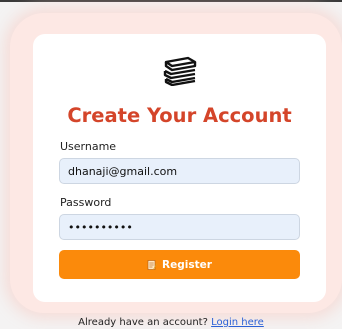 The width and height of the screenshot is (342, 329). What do you see at coordinates (179, 227) in the screenshot?
I see `password-field` at bounding box center [179, 227].